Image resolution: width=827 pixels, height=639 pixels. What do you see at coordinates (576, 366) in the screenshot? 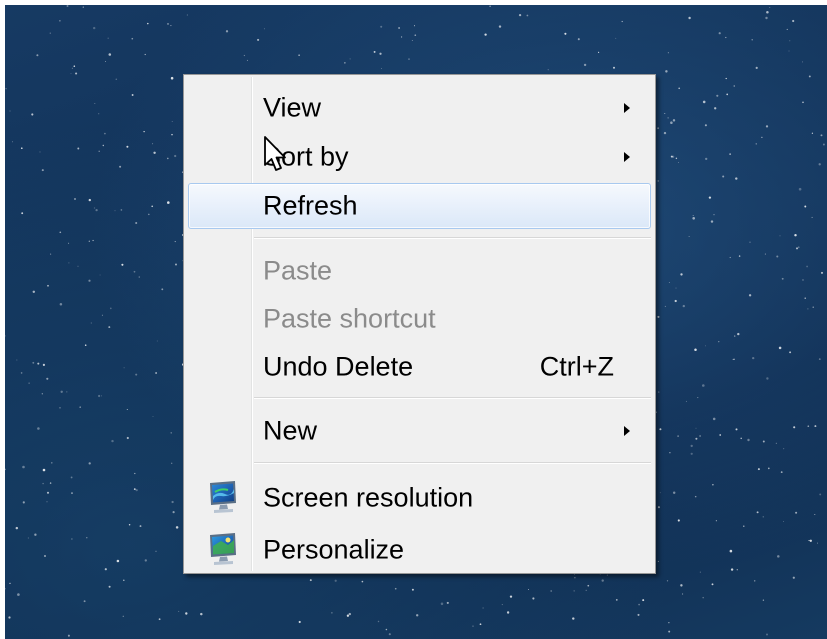
I see `keyboard-shortcut-label: Ctrl+Z` at bounding box center [576, 366].